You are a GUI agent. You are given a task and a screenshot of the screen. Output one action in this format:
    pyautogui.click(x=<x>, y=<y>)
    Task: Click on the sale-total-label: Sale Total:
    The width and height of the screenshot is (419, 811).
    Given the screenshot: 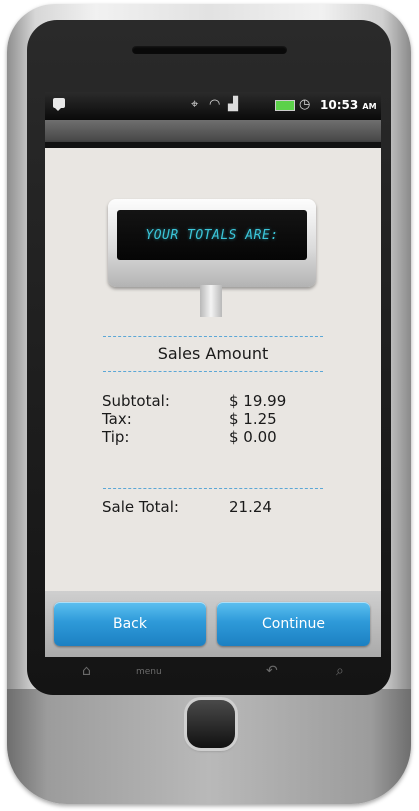 What is the action you would take?
    pyautogui.click(x=140, y=507)
    